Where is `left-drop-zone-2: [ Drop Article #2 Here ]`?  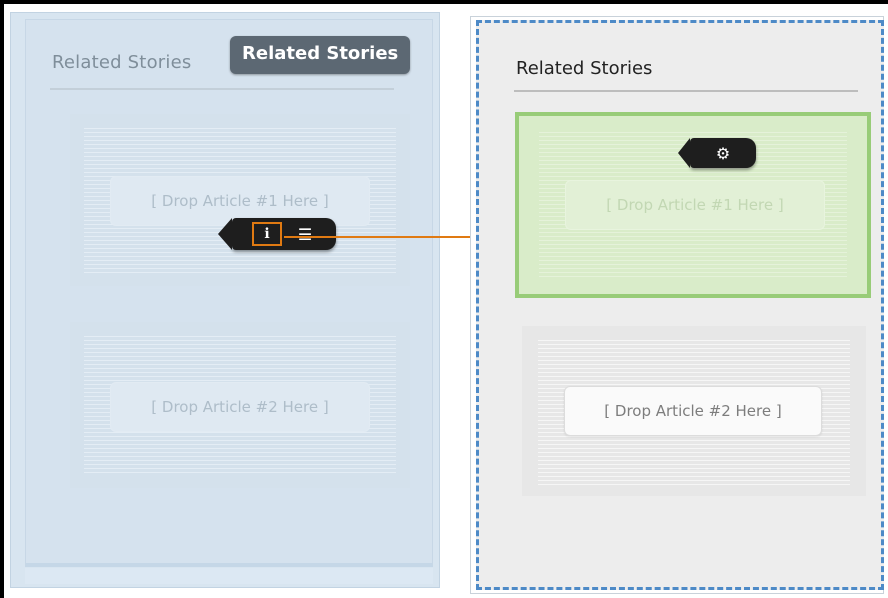 left-drop-zone-2: [ Drop Article #2 Here ] is located at coordinates (240, 405).